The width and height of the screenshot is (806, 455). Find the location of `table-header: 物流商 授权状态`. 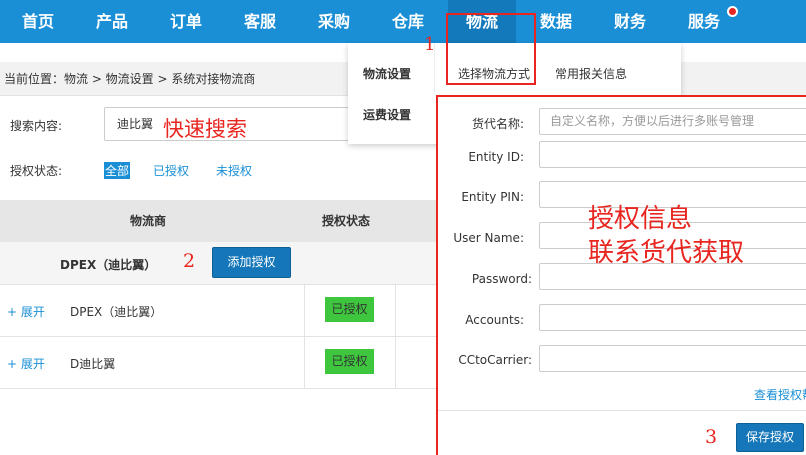

table-header: 物流商 授权状态 is located at coordinates (220, 221).